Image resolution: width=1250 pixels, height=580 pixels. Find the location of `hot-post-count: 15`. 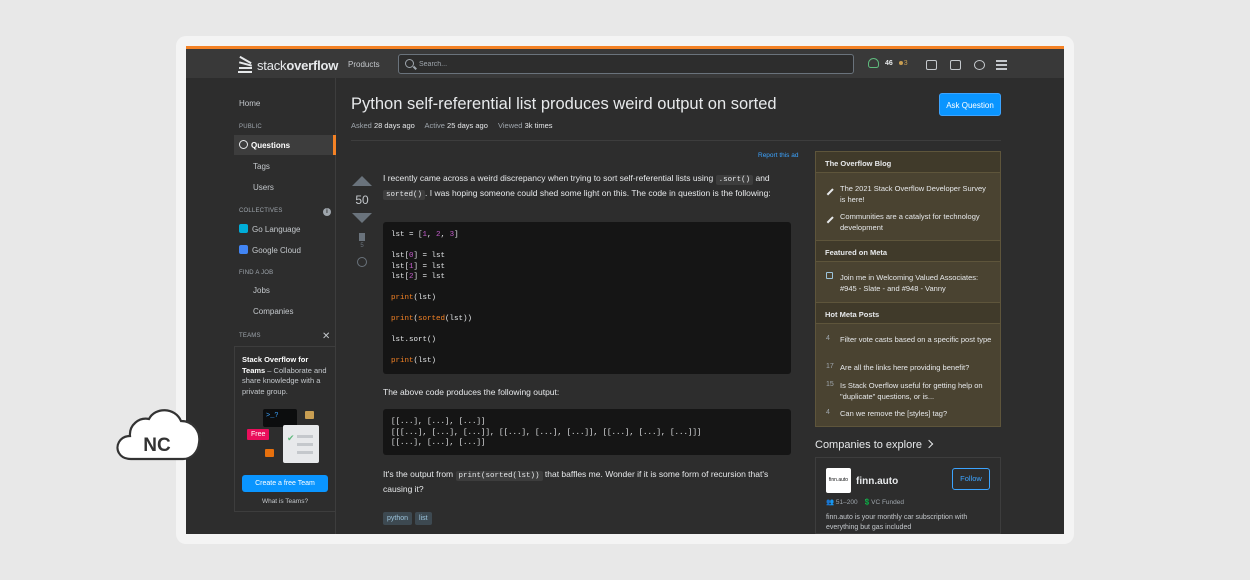

hot-post-count: 15 is located at coordinates (830, 384).